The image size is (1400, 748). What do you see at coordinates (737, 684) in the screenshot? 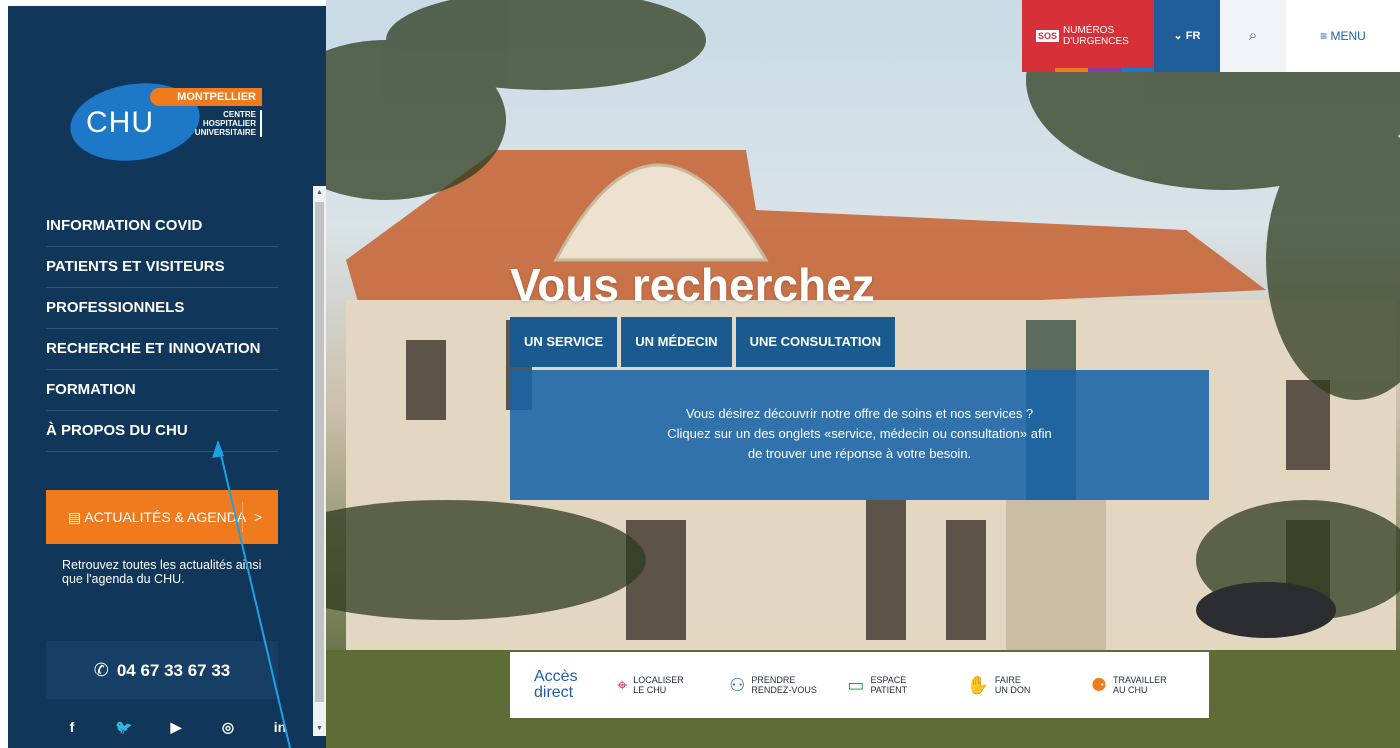
I see `people-icon: ⚇` at bounding box center [737, 684].